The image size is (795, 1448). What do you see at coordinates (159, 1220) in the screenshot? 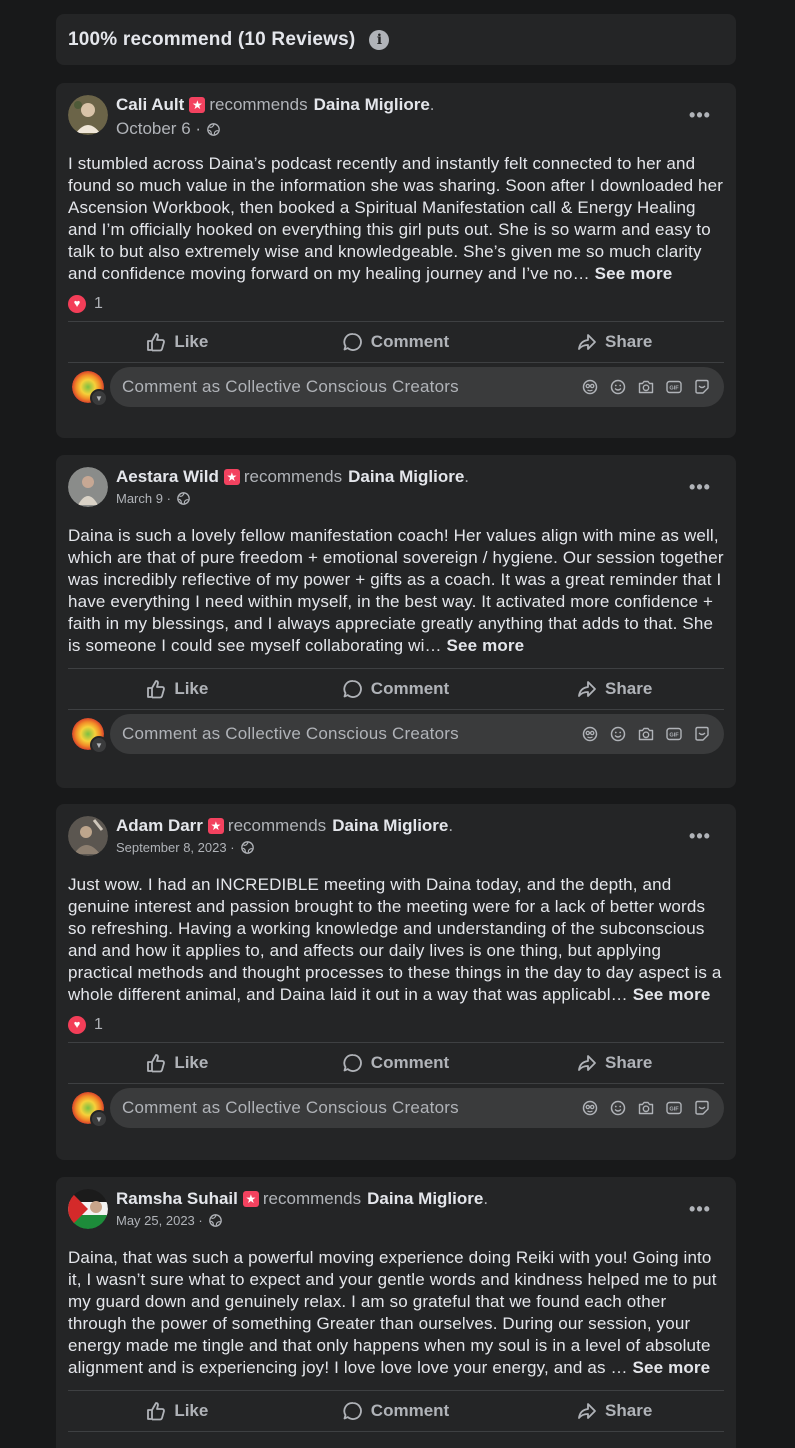
I see `review-date: May 25, 2023 ·` at bounding box center [159, 1220].